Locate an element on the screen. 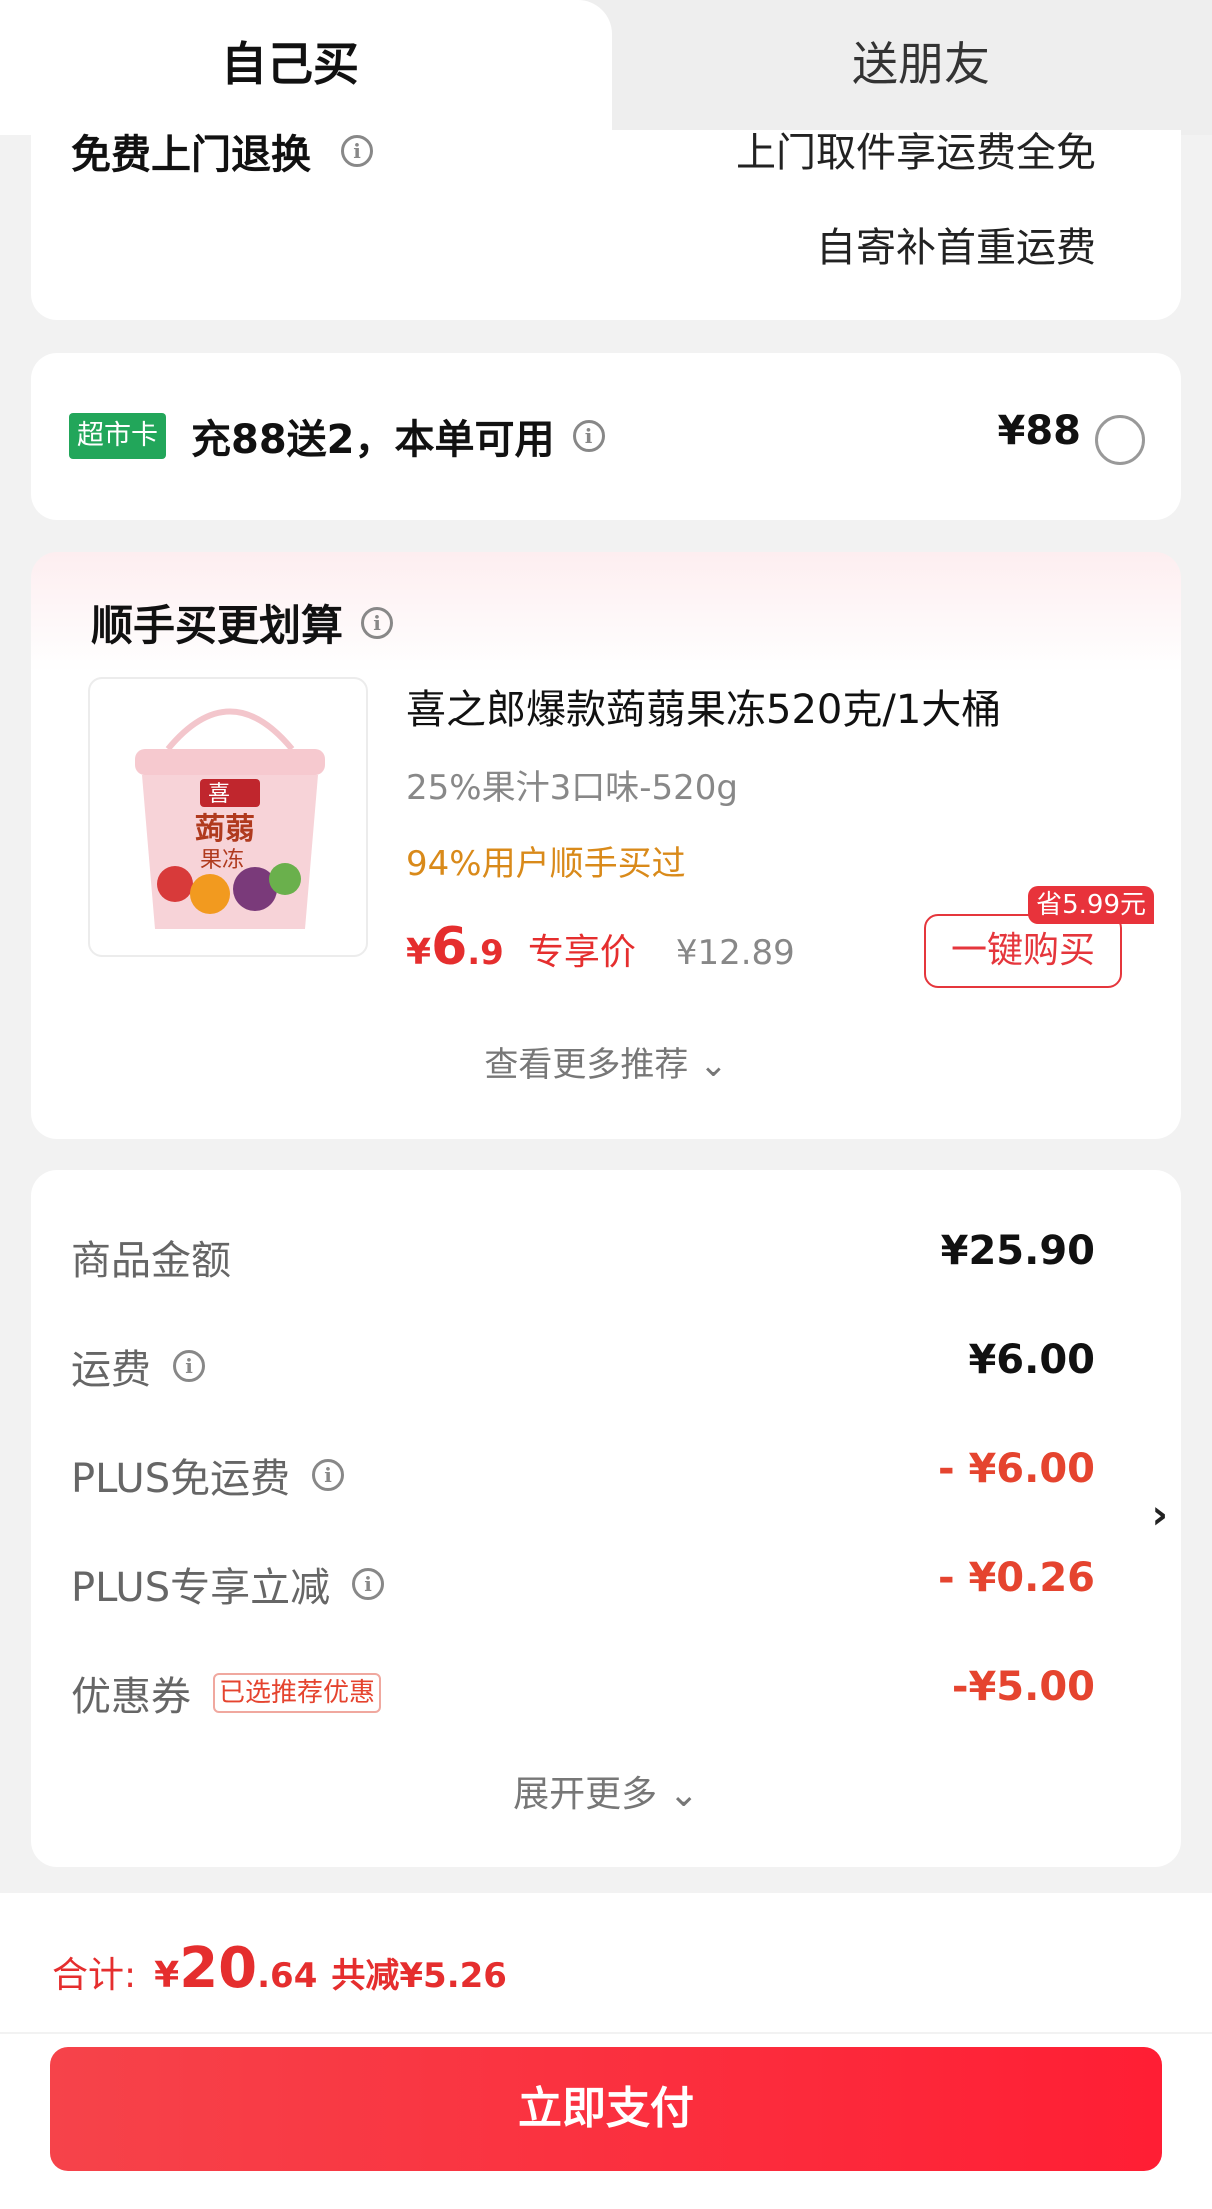  summary-label: 运费 i is located at coordinates (138, 1366).